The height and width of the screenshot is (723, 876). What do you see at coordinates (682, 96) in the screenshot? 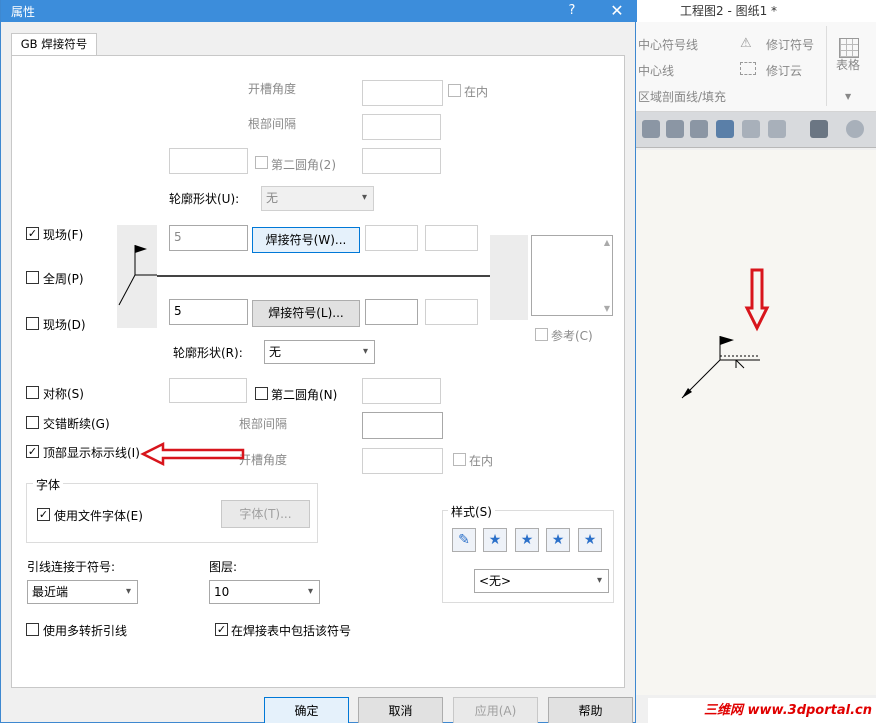
I see `ribbon-area-hatch: 区域剖面线/填充` at bounding box center [682, 96].